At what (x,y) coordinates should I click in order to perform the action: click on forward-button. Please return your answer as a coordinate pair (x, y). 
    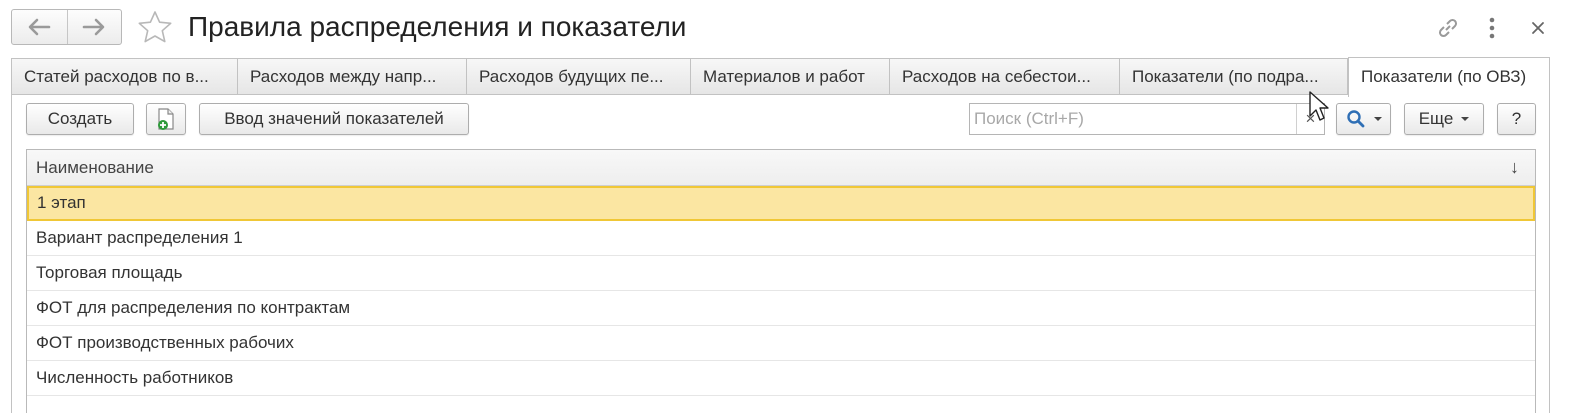
    Looking at the image, I should click on (94, 27).